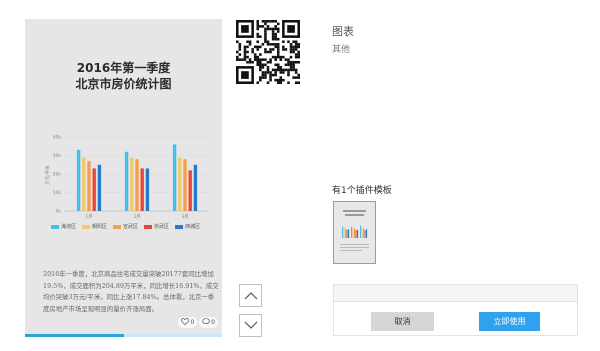  What do you see at coordinates (343, 31) in the screenshot?
I see `template-category: 图表` at bounding box center [343, 31].